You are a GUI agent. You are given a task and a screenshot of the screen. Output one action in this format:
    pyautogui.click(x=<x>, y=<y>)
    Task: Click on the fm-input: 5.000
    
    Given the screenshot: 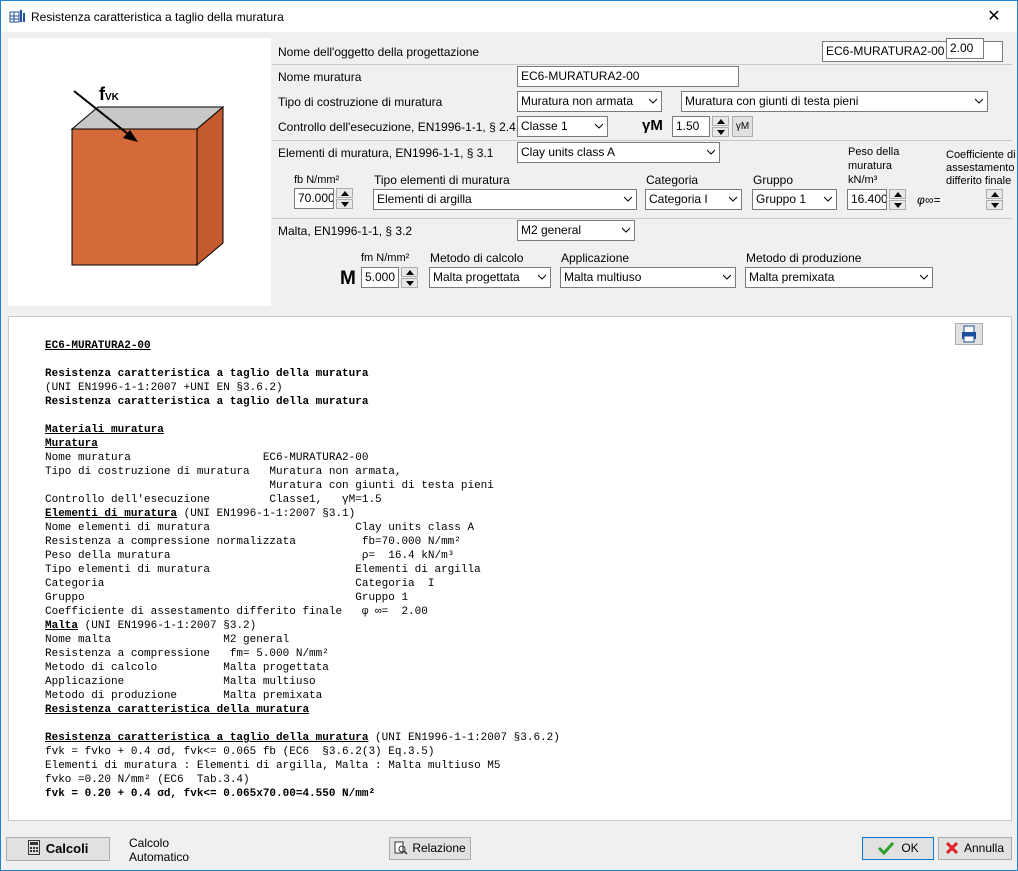 What is the action you would take?
    pyautogui.click(x=380, y=277)
    